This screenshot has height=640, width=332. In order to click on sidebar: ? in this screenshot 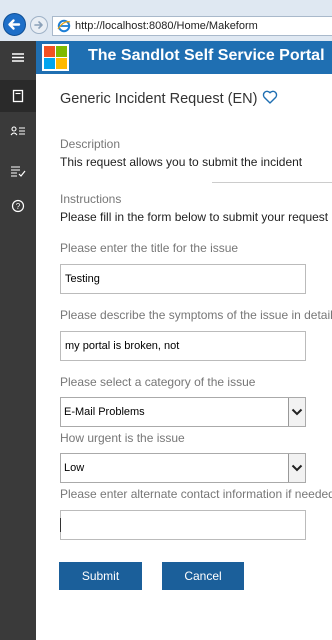, I will do `click(18, 357)`.